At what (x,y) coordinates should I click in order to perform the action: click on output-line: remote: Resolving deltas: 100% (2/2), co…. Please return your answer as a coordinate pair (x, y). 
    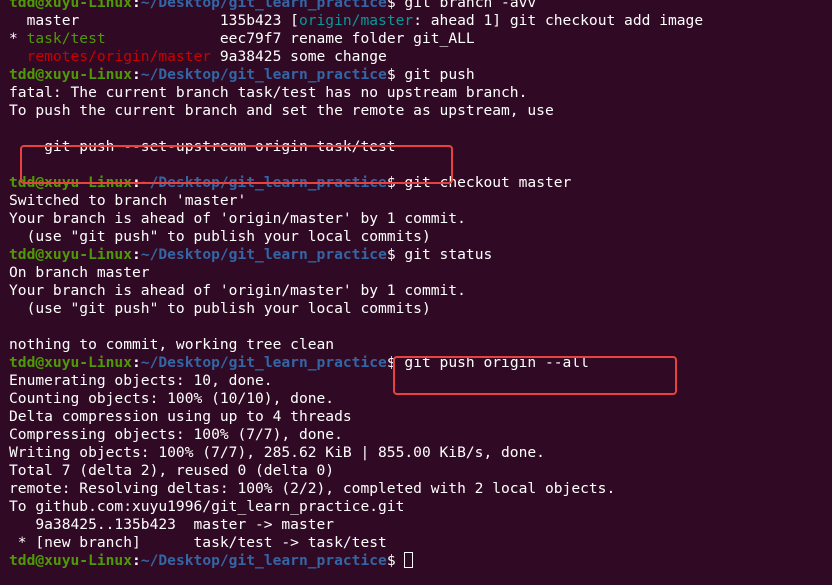
    Looking at the image, I should click on (312, 488).